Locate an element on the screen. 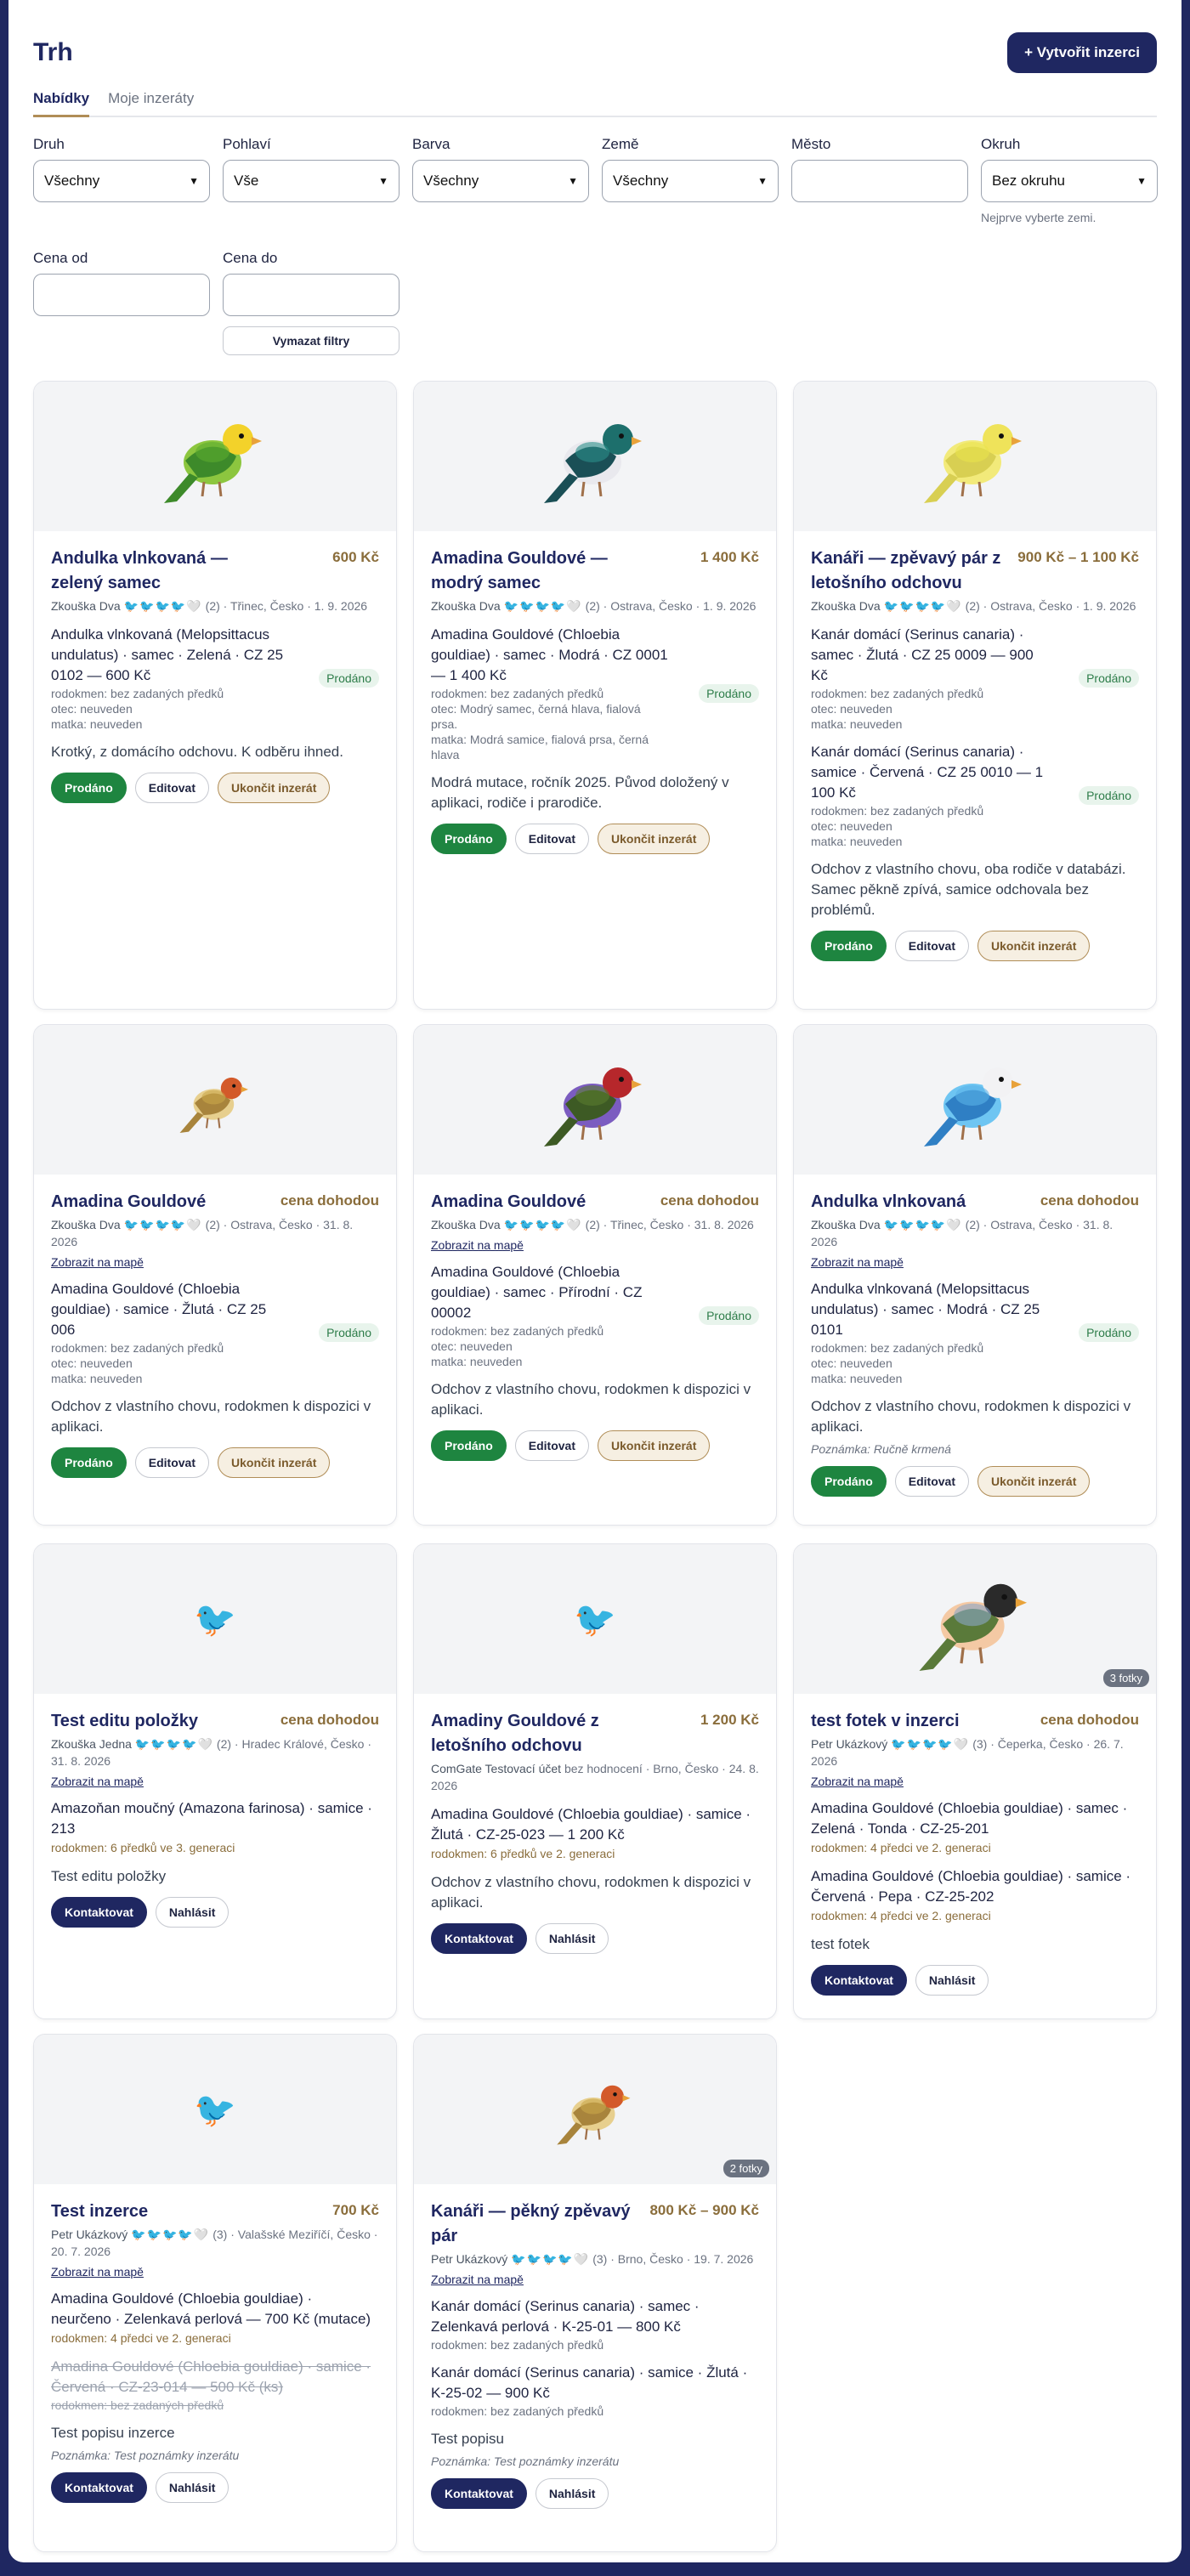  chevron-down-icon: ▼ is located at coordinates (573, 181).